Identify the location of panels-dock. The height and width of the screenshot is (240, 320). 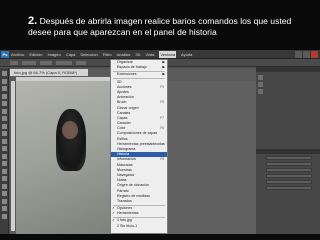
(288, 150).